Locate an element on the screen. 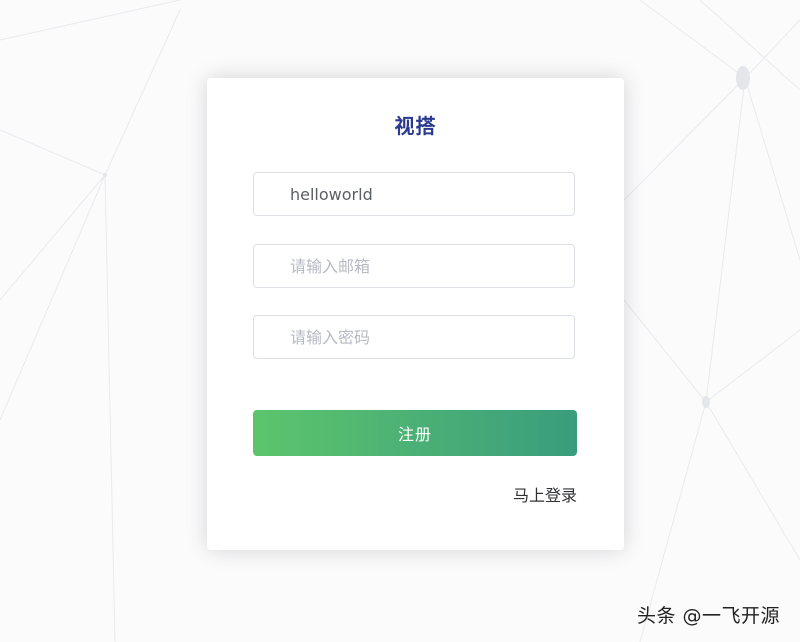 The image size is (800, 642). login-link: 马上登录 is located at coordinates (545, 494).